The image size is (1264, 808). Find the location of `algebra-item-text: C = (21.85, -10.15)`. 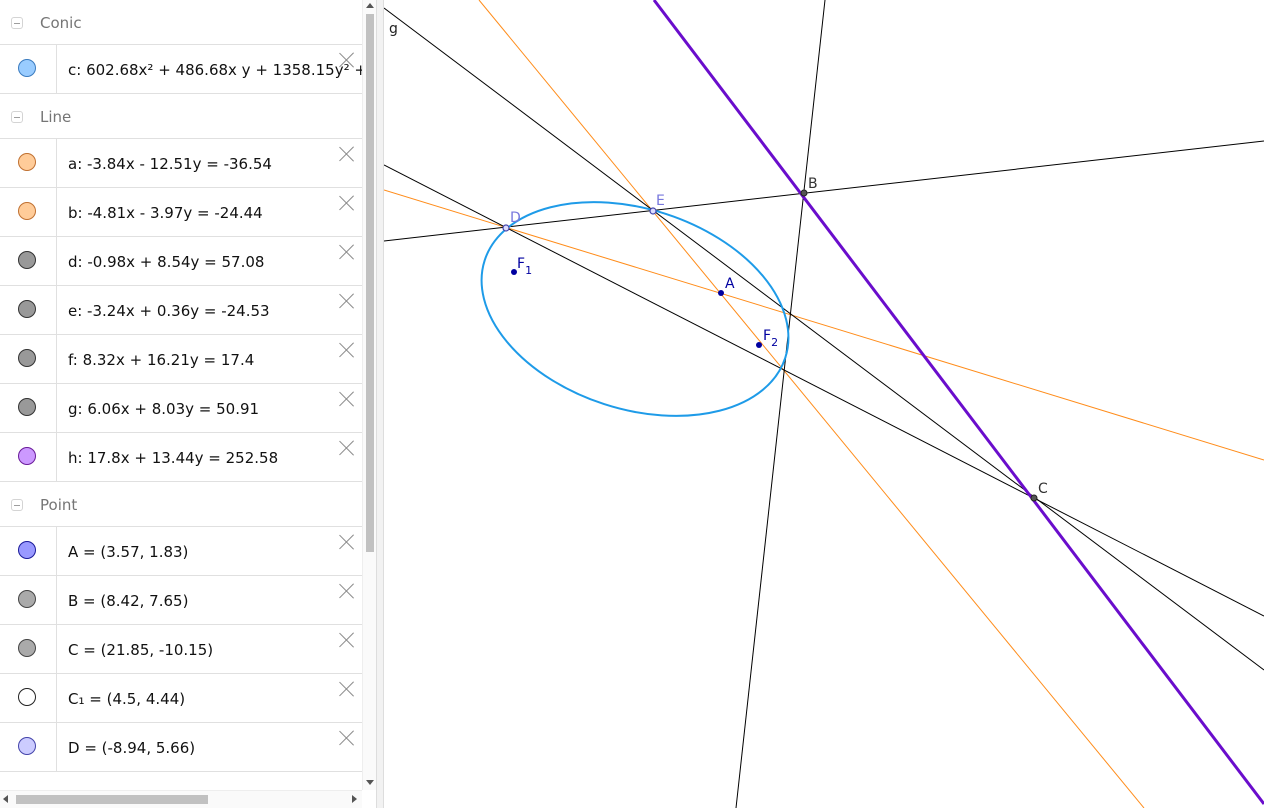

algebra-item-text: C = (21.85, -10.15) is located at coordinates (140, 650).